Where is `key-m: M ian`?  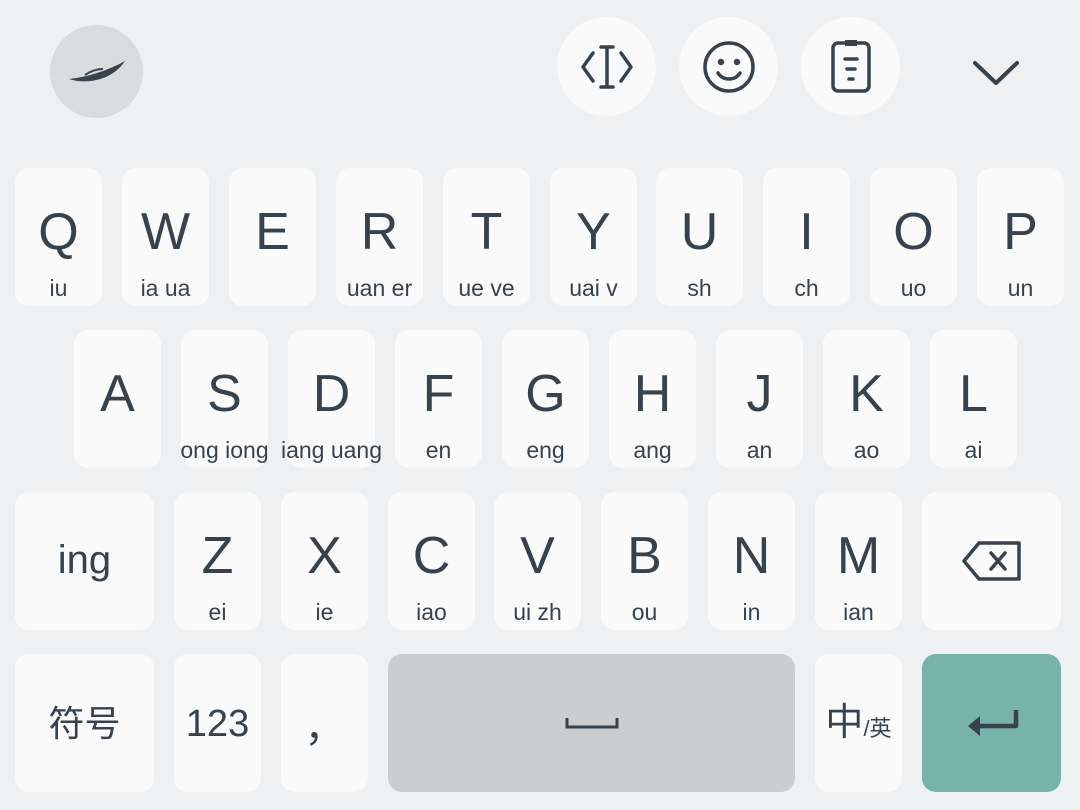
key-m: M ian is located at coordinates (858, 561).